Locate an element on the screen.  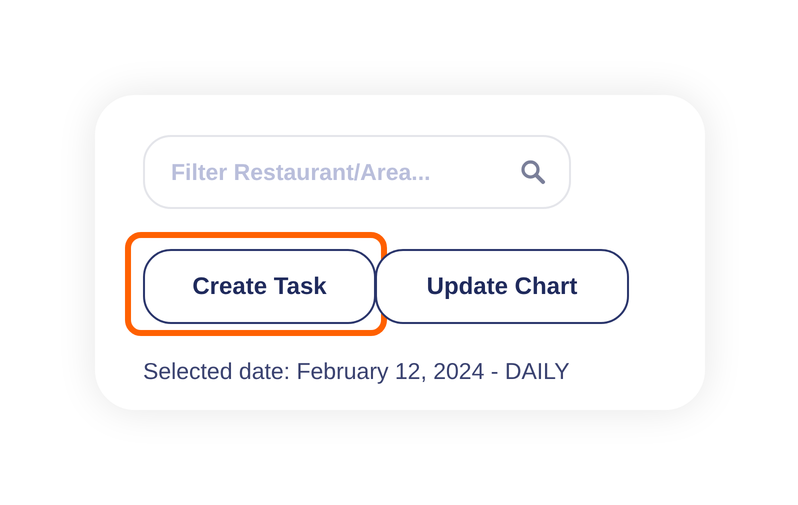
chart-button: Update Chart is located at coordinates (502, 286).